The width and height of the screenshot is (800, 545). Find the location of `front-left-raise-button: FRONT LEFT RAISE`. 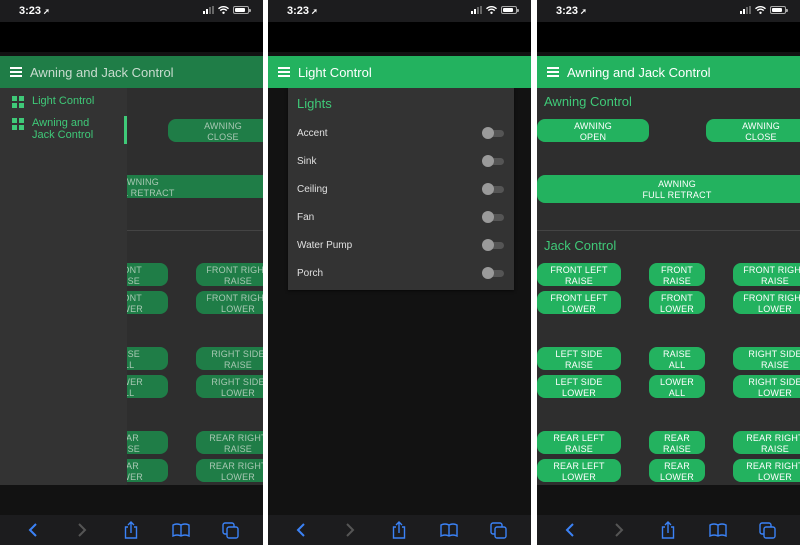

front-left-raise-button: FRONT LEFT RAISE is located at coordinates (579, 274).